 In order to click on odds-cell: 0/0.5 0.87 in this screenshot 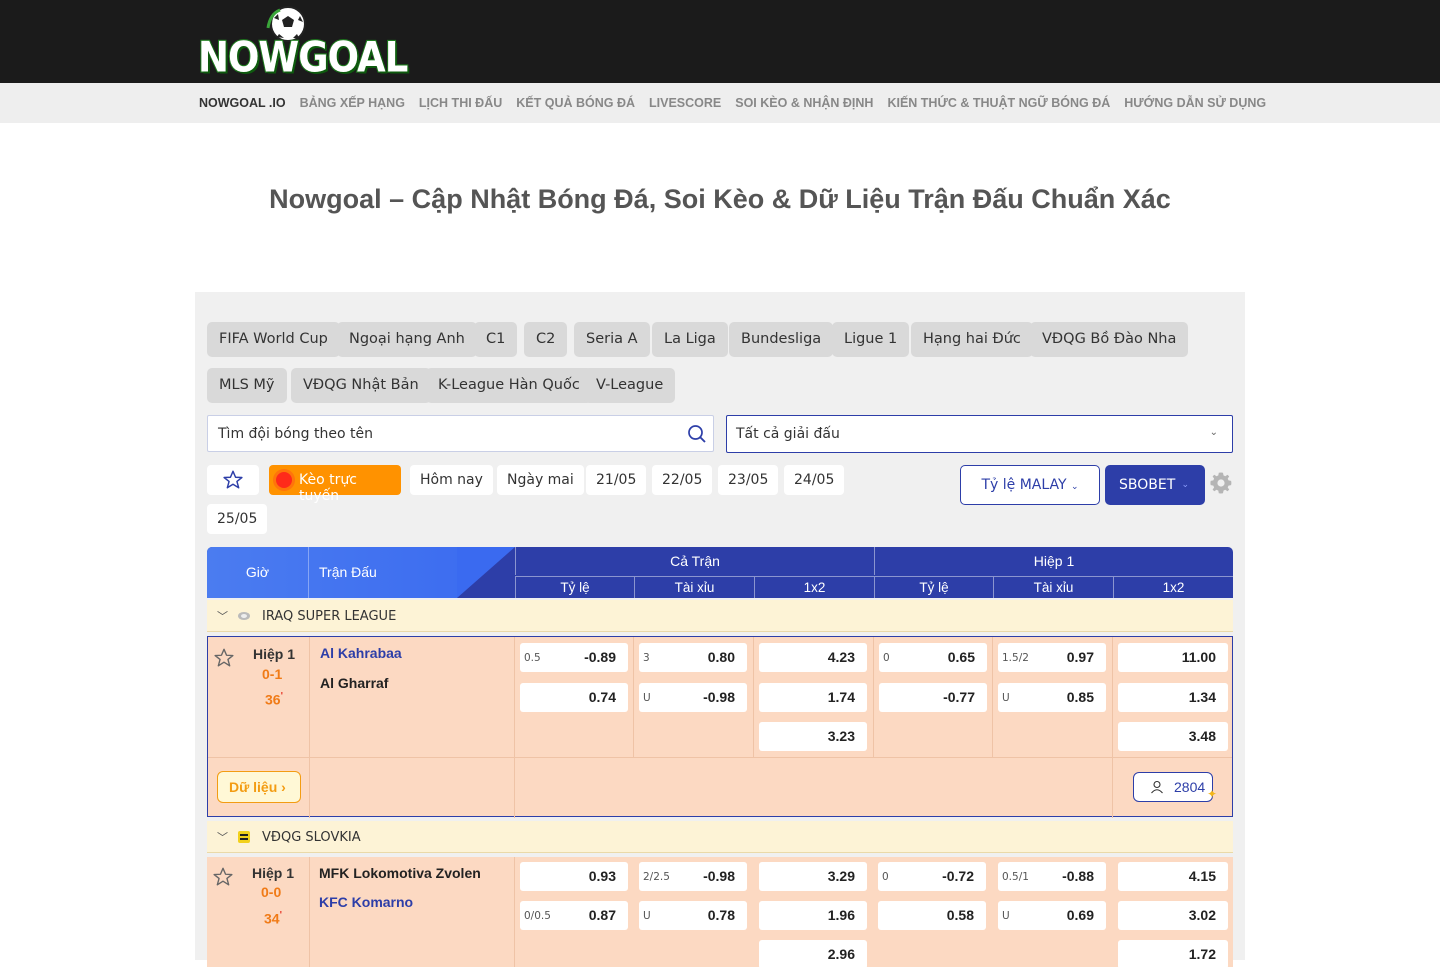, I will do `click(574, 915)`.